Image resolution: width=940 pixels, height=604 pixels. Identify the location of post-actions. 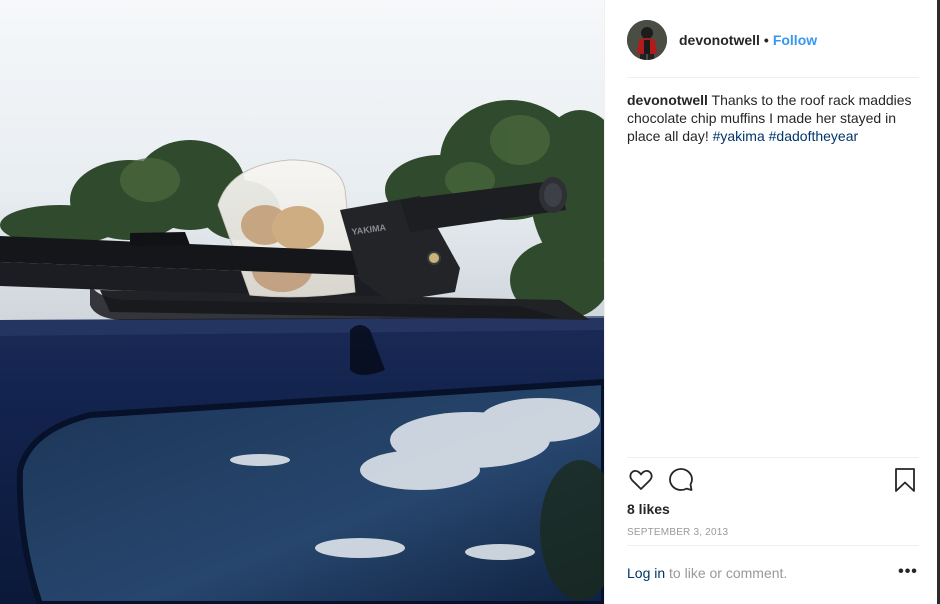
(773, 481).